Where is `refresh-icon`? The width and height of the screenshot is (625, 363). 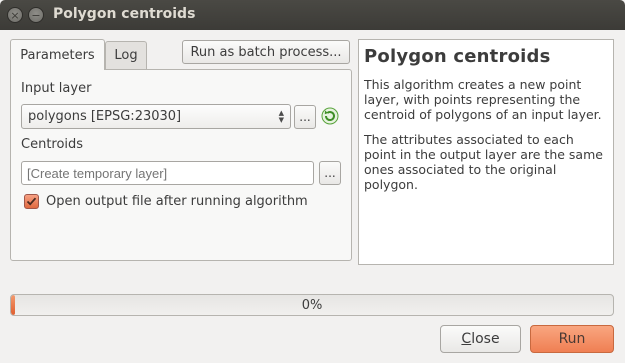
refresh-icon is located at coordinates (330, 116).